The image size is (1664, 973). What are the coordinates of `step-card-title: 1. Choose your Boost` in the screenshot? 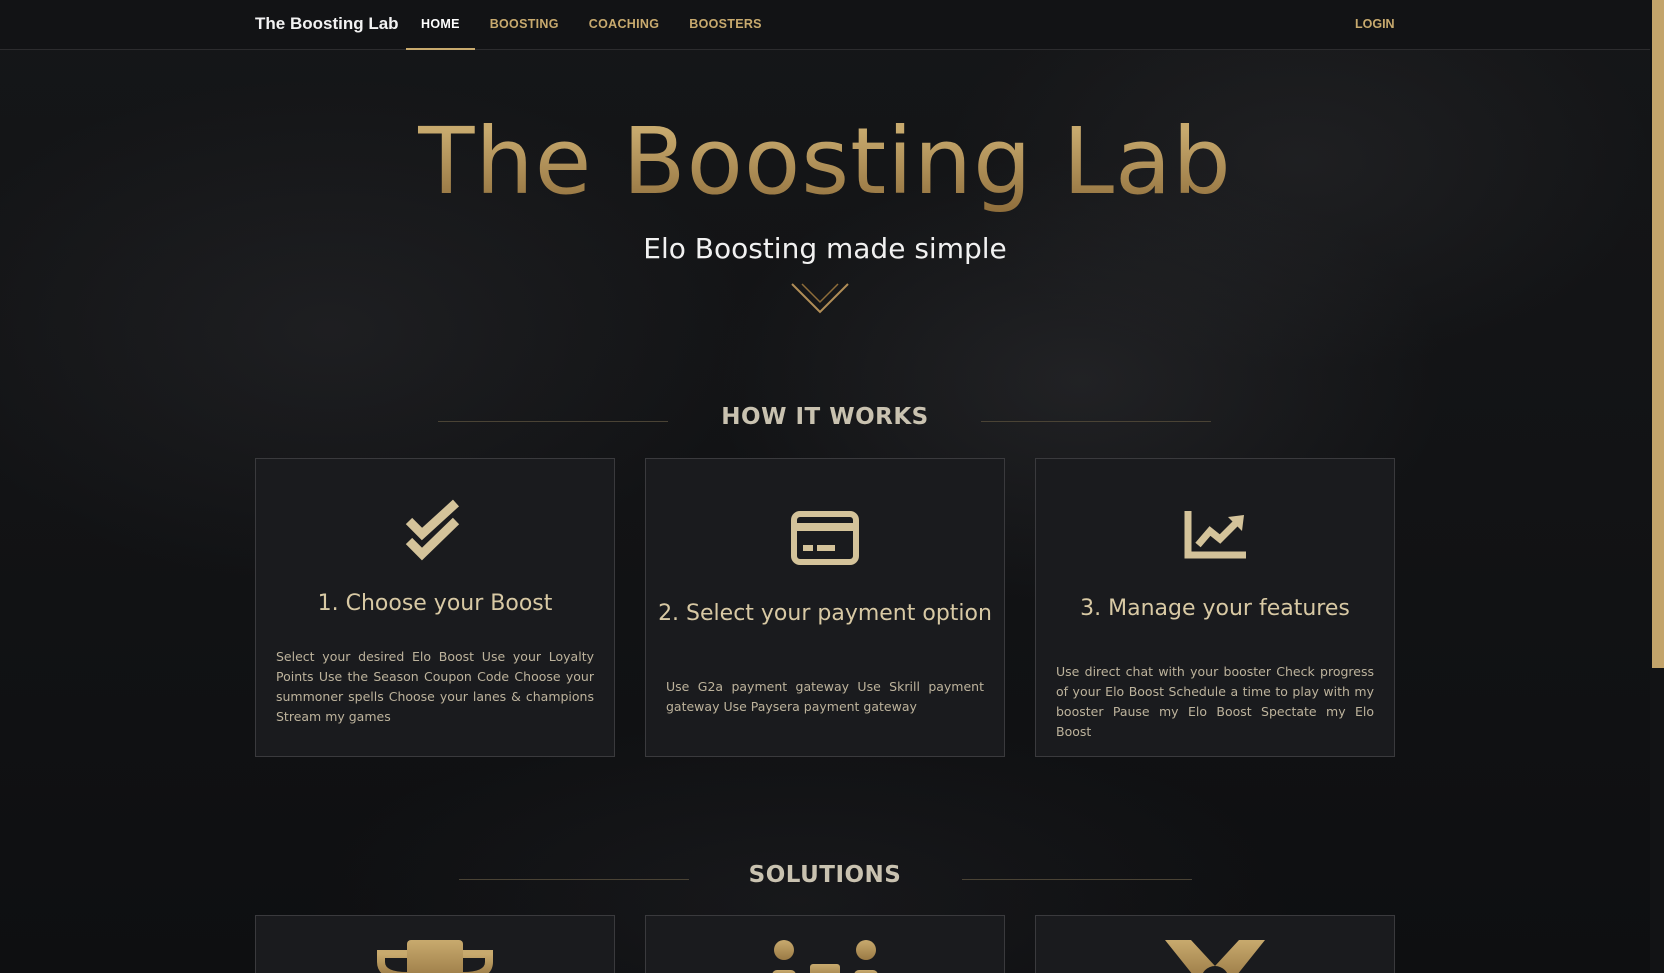 It's located at (435, 603).